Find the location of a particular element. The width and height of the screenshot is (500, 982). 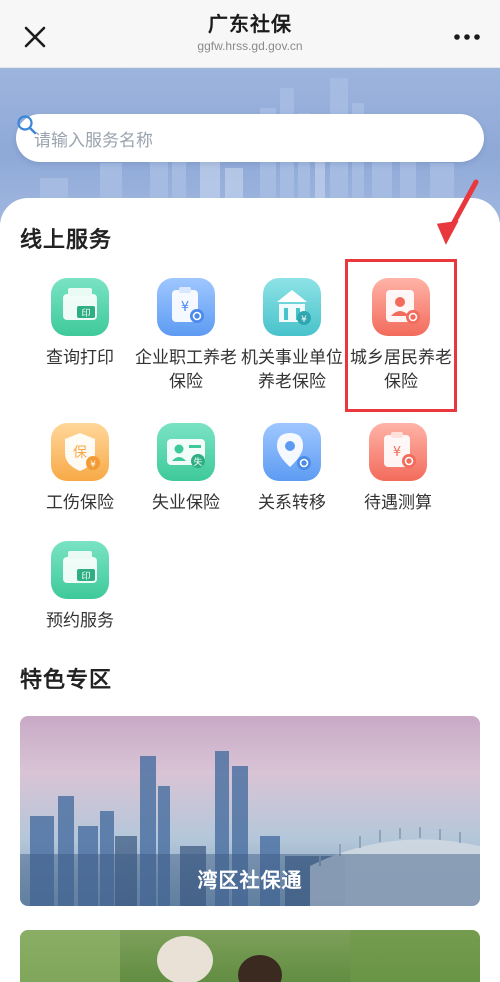

service-label: 关系转移 is located at coordinates (292, 503).